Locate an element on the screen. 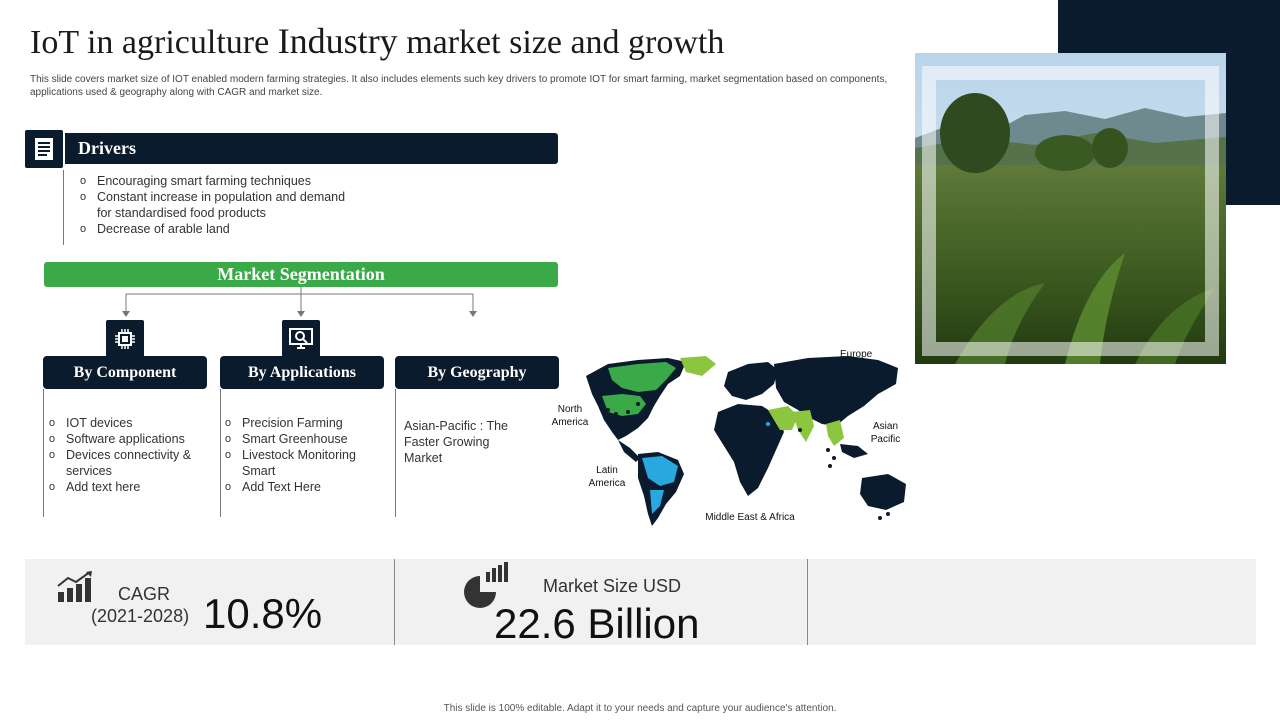 This screenshot has width=1280, height=720. monitor-search-icon is located at coordinates (301, 339).